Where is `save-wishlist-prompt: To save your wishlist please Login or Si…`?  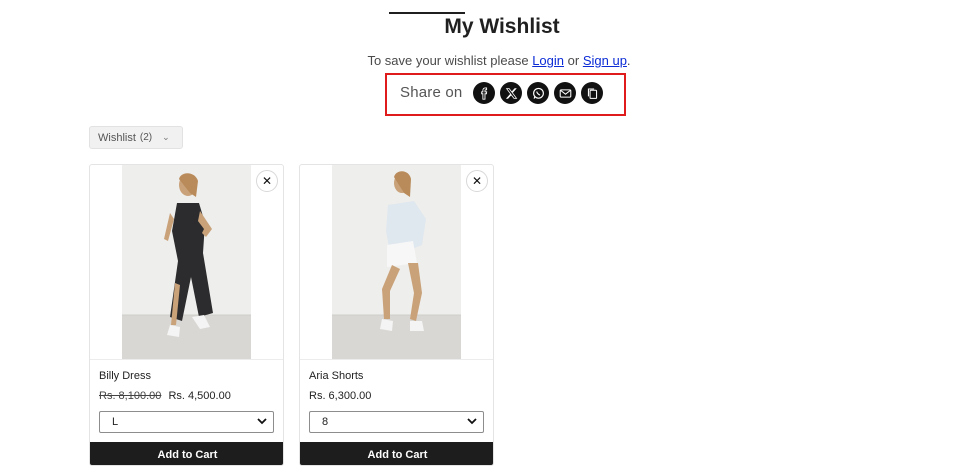 save-wishlist-prompt: To save your wishlist please Login or Si… is located at coordinates (480, 60).